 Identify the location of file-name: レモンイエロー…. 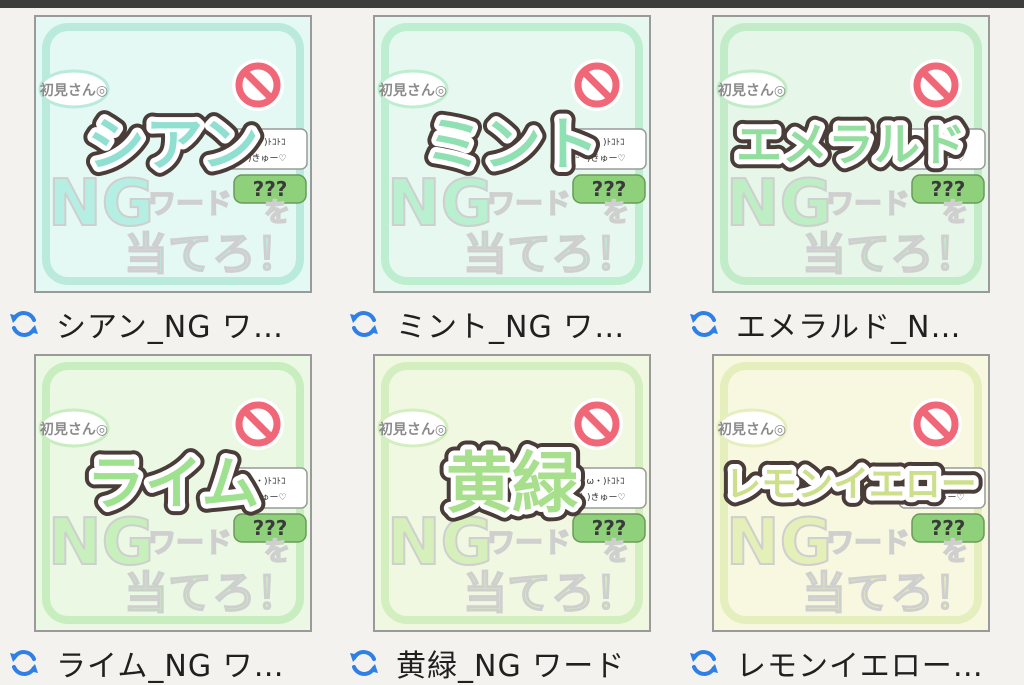
(860, 666).